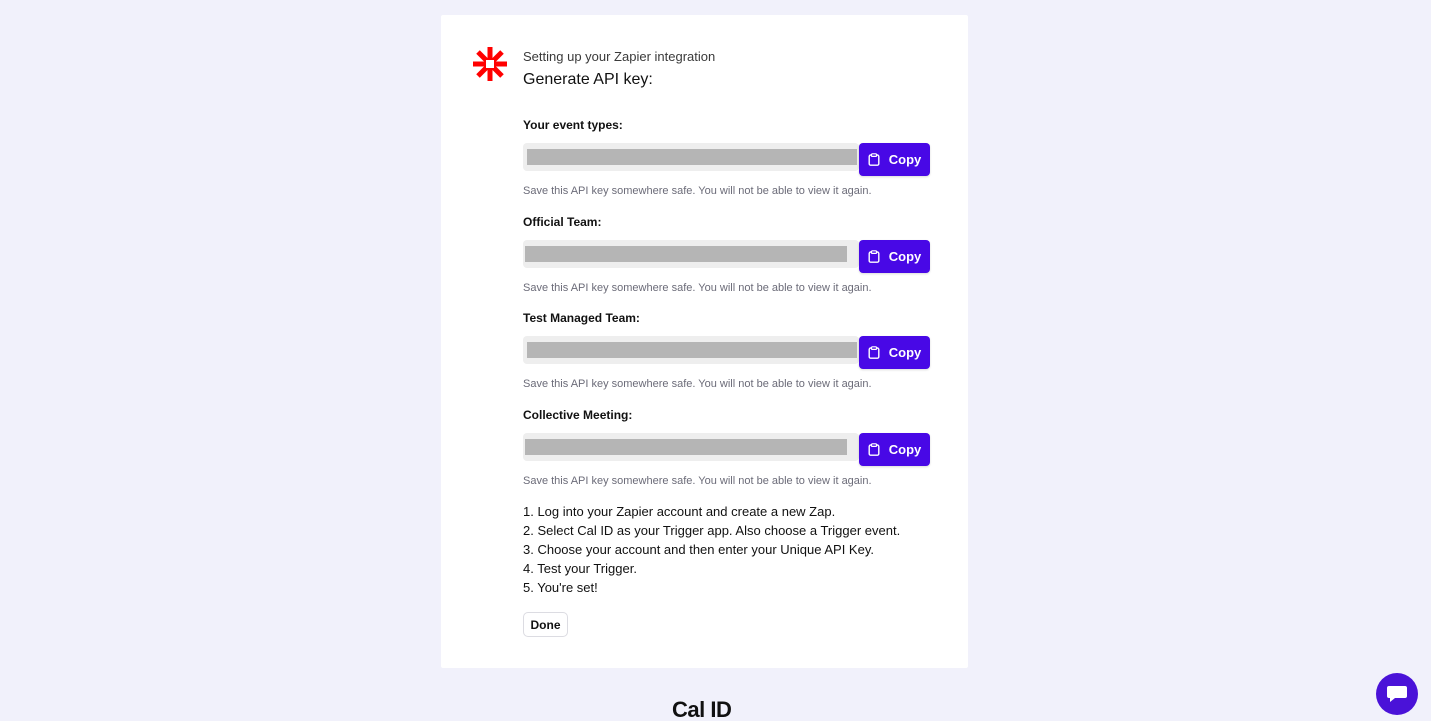 This screenshot has width=1431, height=721. What do you see at coordinates (581, 318) in the screenshot?
I see `section-label: Test Managed Team:` at bounding box center [581, 318].